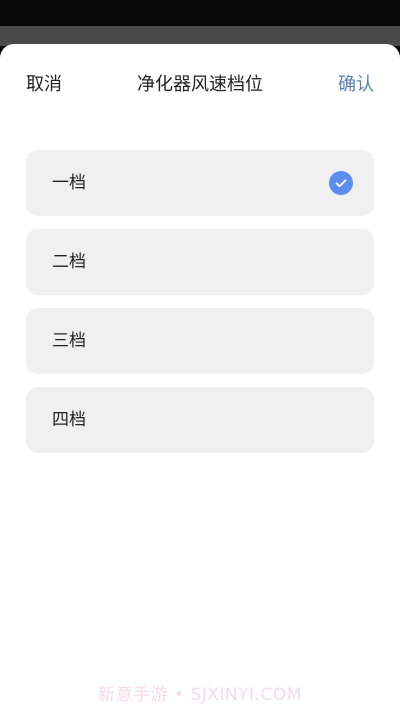  I want to click on option-speed-4: 四档, so click(200, 420).